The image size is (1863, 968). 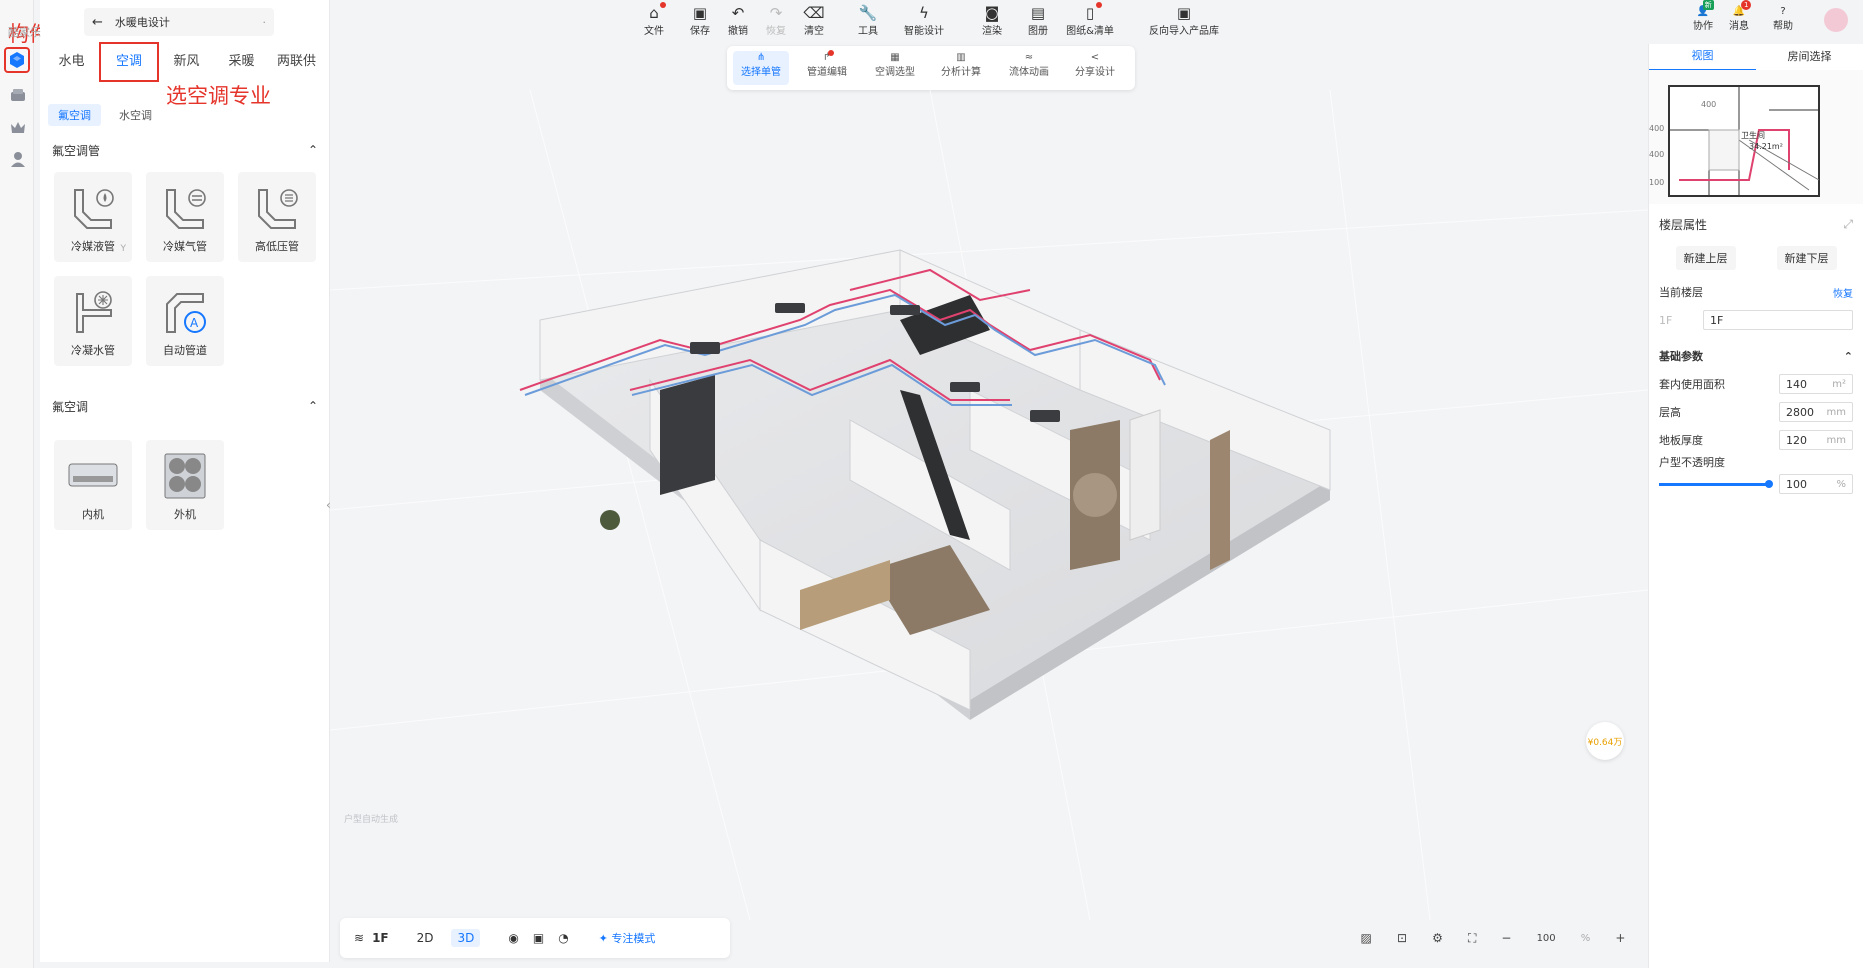 I want to click on price-badge: ¥0.64万, so click(x=1605, y=741).